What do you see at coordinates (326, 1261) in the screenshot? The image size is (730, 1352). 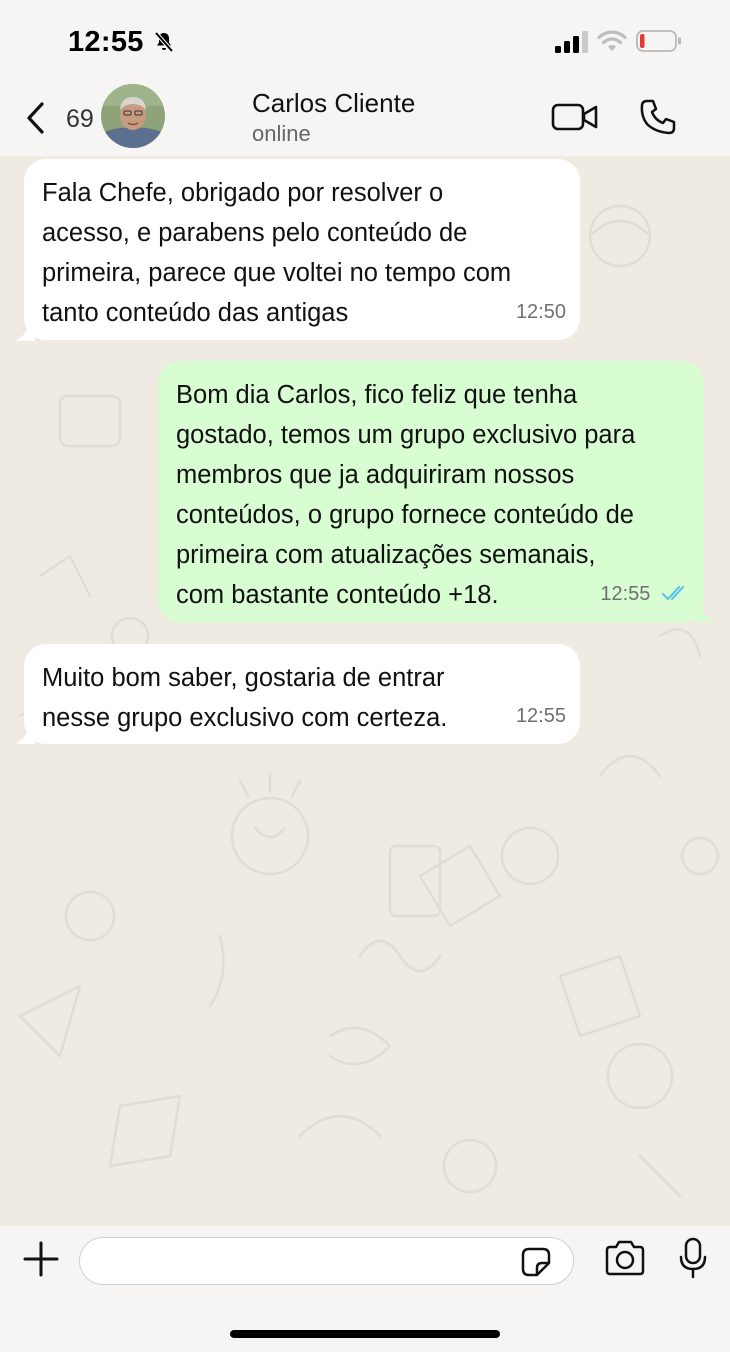 I see `message-input` at bounding box center [326, 1261].